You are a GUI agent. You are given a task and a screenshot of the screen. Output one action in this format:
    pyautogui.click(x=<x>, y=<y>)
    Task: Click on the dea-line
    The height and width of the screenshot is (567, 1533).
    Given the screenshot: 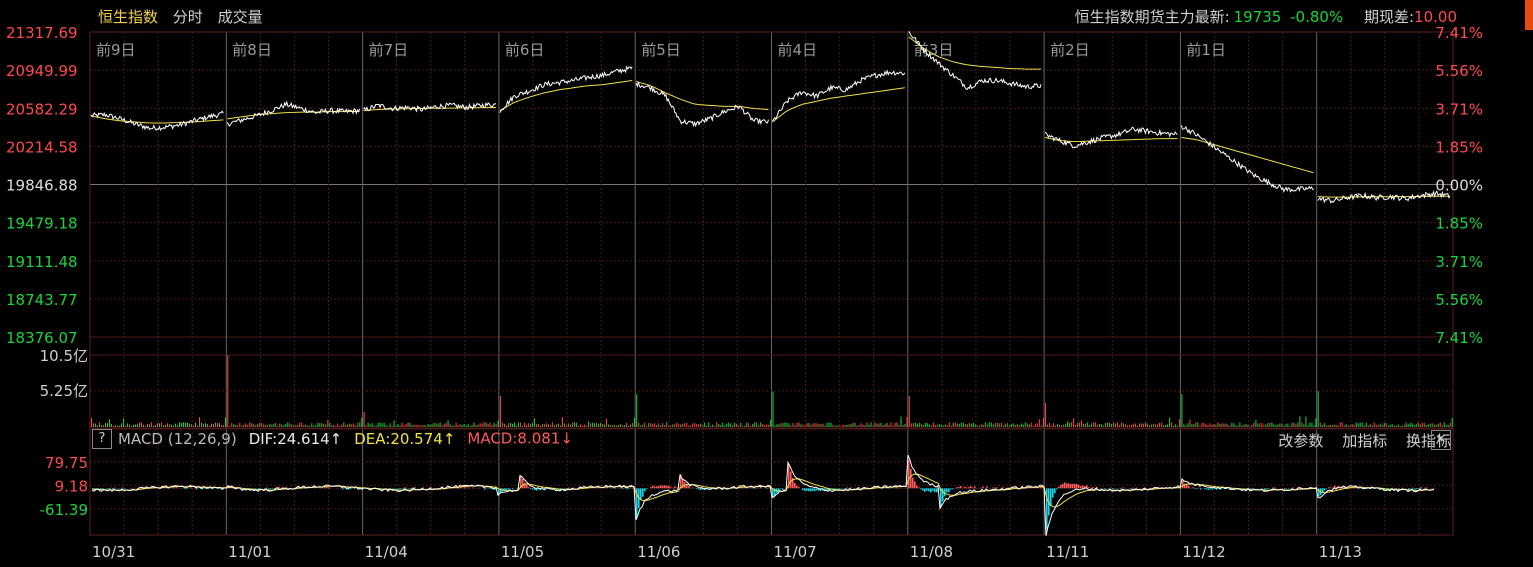 What is the action you would take?
    pyautogui.click(x=763, y=490)
    